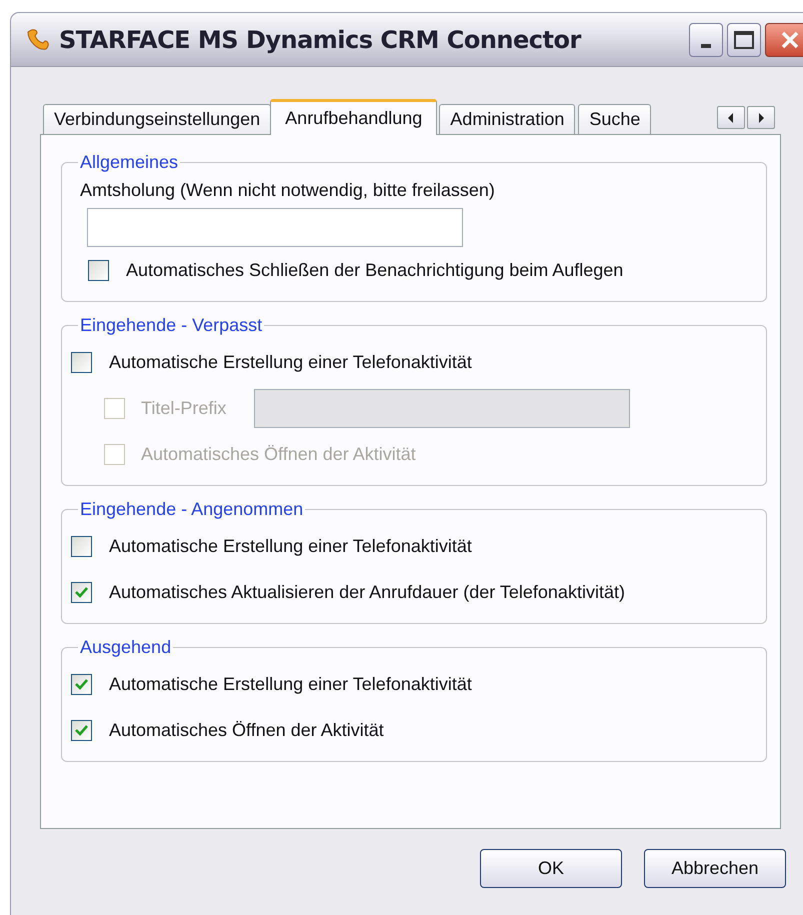 Image resolution: width=803 pixels, height=915 pixels. What do you see at coordinates (171, 325) in the screenshot?
I see `group-title: Eingehende - Verpasst` at bounding box center [171, 325].